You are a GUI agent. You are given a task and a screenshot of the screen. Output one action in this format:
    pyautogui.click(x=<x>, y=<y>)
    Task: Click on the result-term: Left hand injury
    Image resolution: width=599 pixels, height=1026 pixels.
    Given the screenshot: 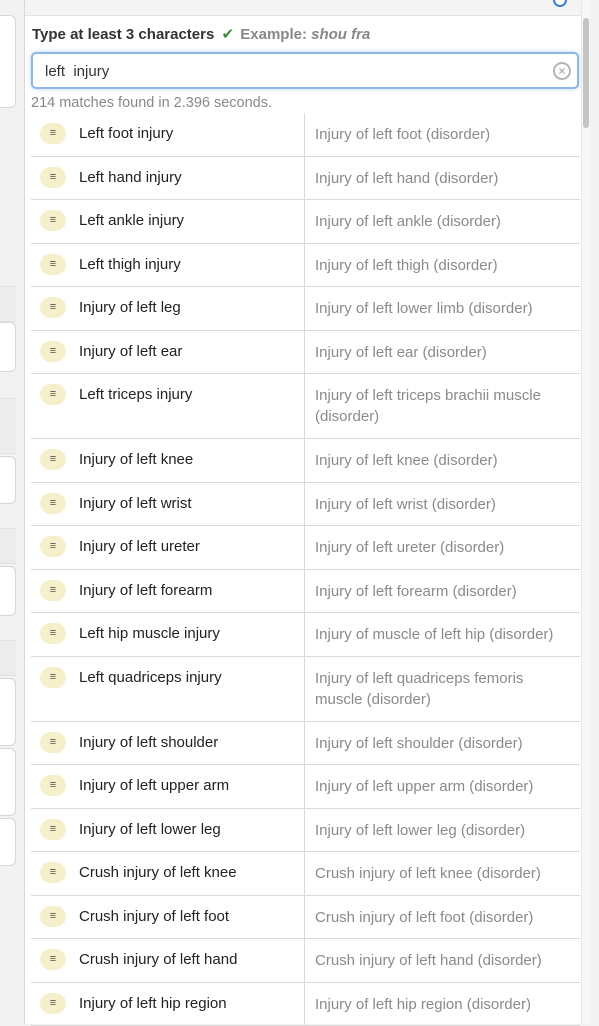 What is the action you would take?
    pyautogui.click(x=130, y=177)
    